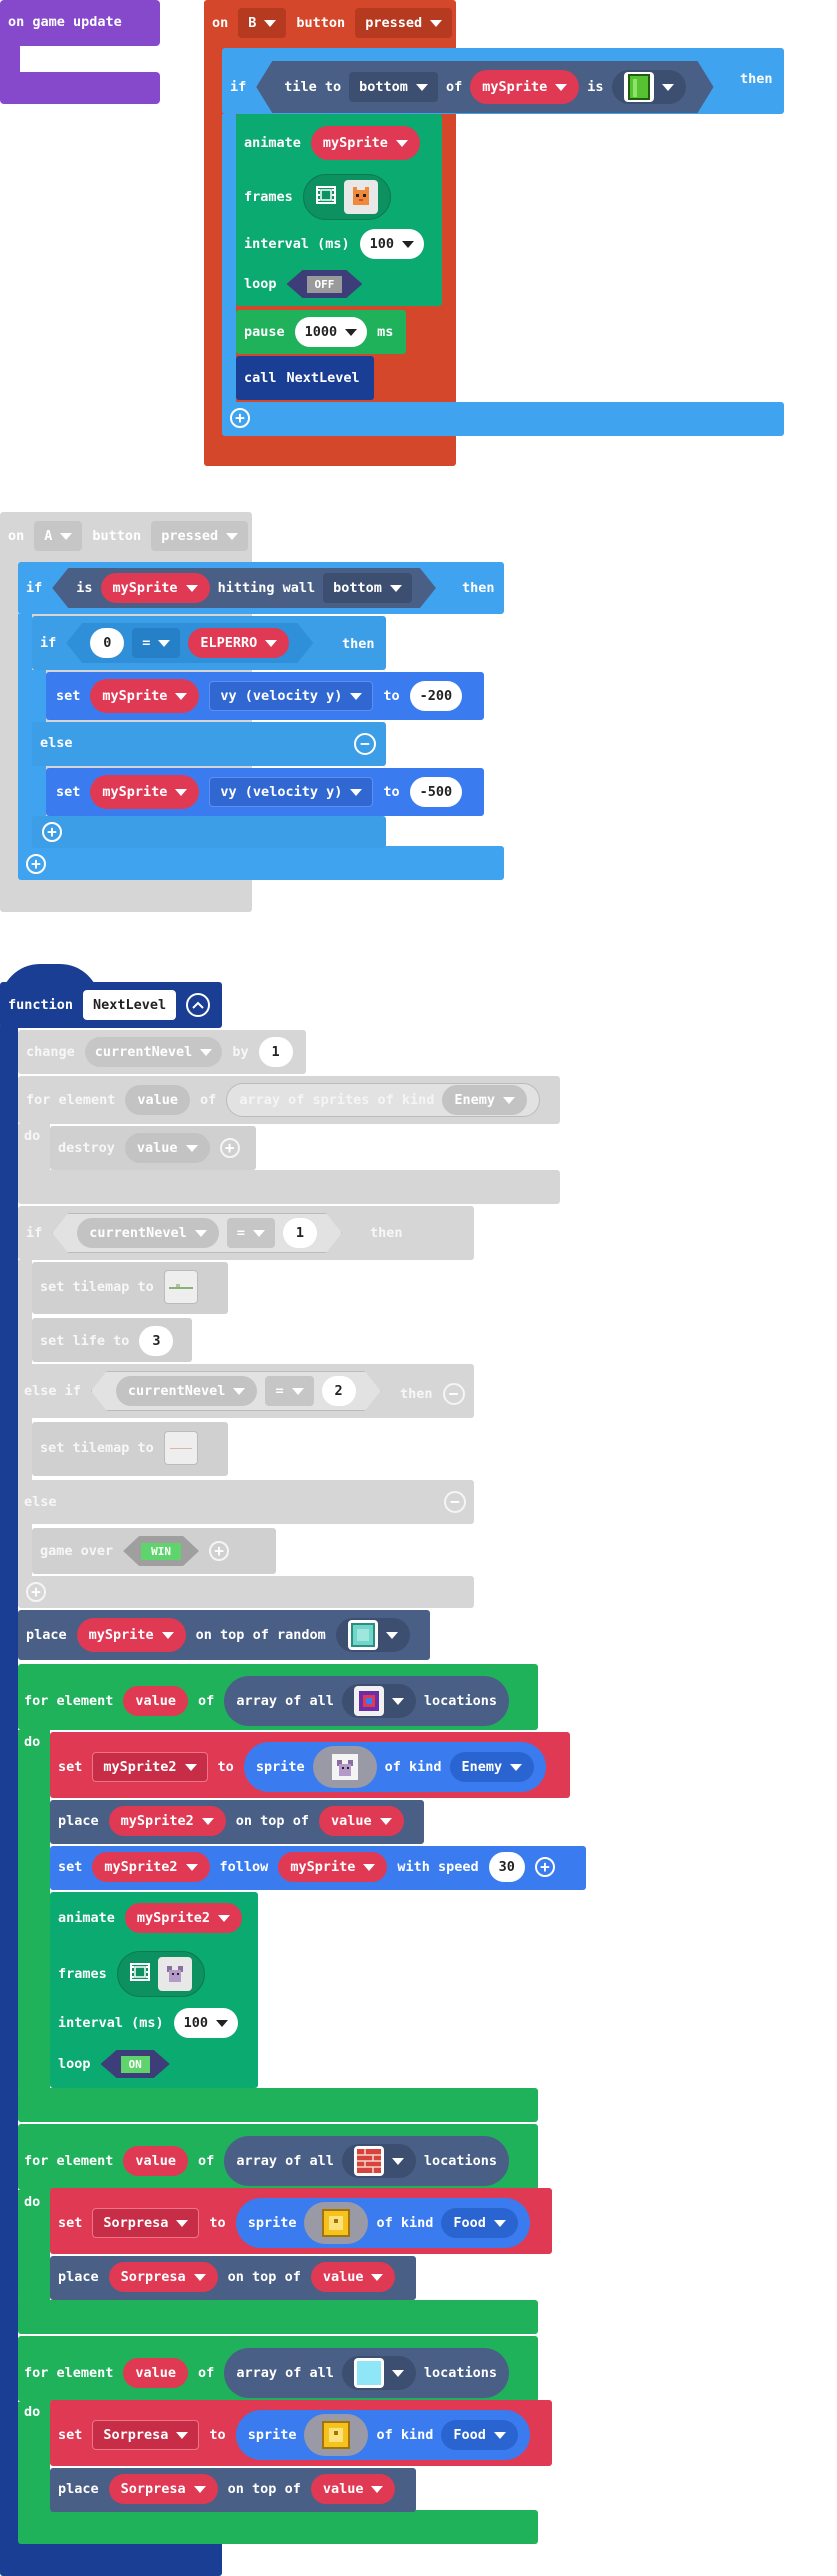 The image size is (837, 2576). What do you see at coordinates (155, 588) in the screenshot?
I see `a-hit-sprite-dropdown: mySprite` at bounding box center [155, 588].